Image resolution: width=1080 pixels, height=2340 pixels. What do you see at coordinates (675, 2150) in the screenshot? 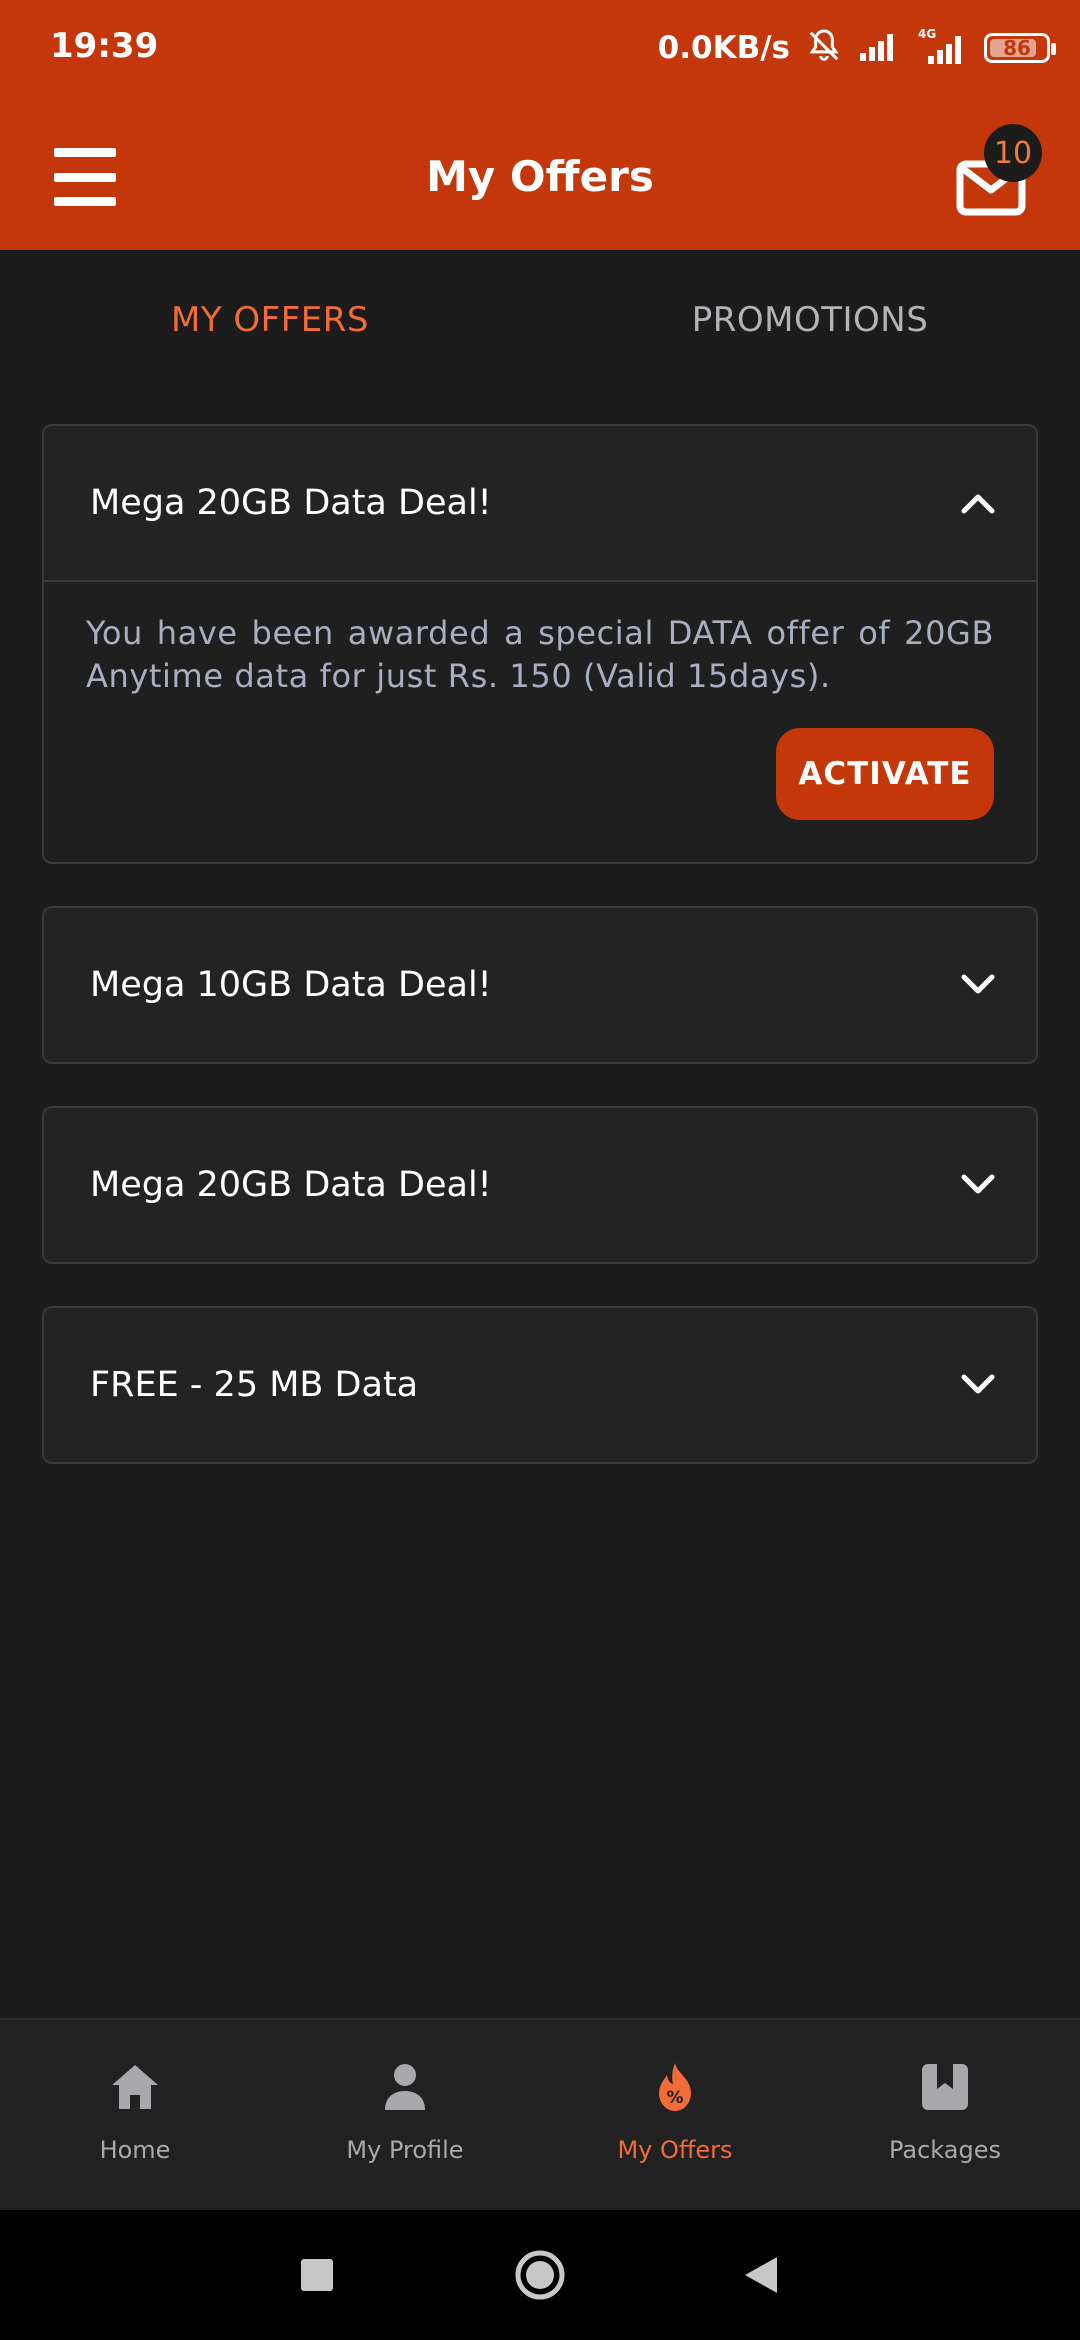
I see `nav-label: My Offers` at bounding box center [675, 2150].